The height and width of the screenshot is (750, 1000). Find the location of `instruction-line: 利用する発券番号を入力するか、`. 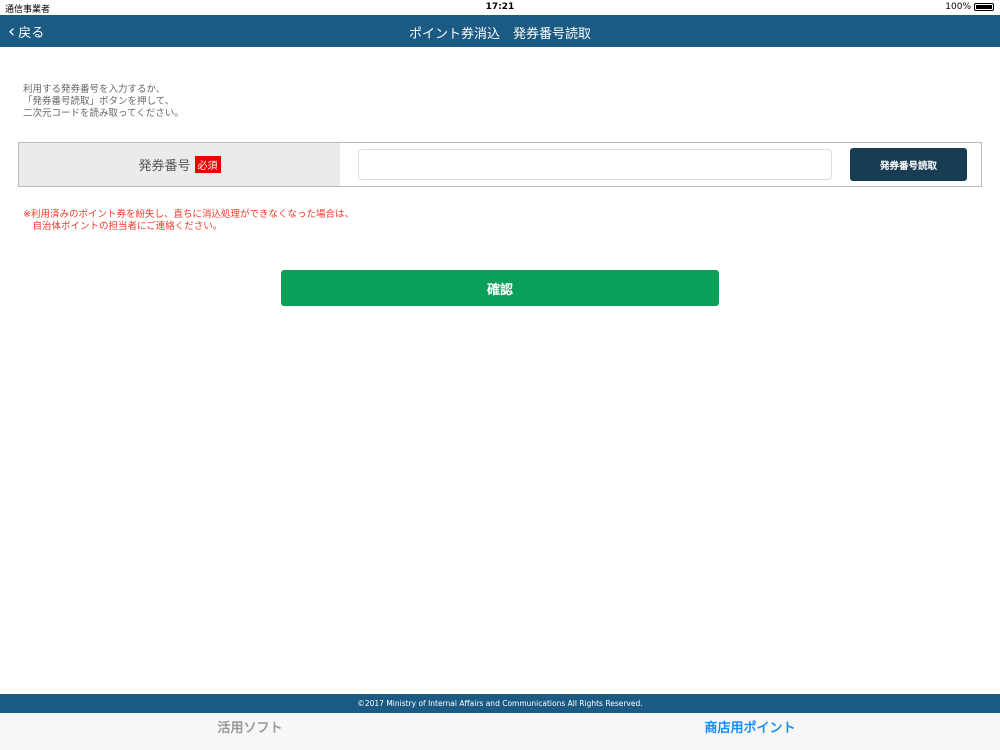

instruction-line: 利用する発券番号を入力するか、 is located at coordinates (94, 89).